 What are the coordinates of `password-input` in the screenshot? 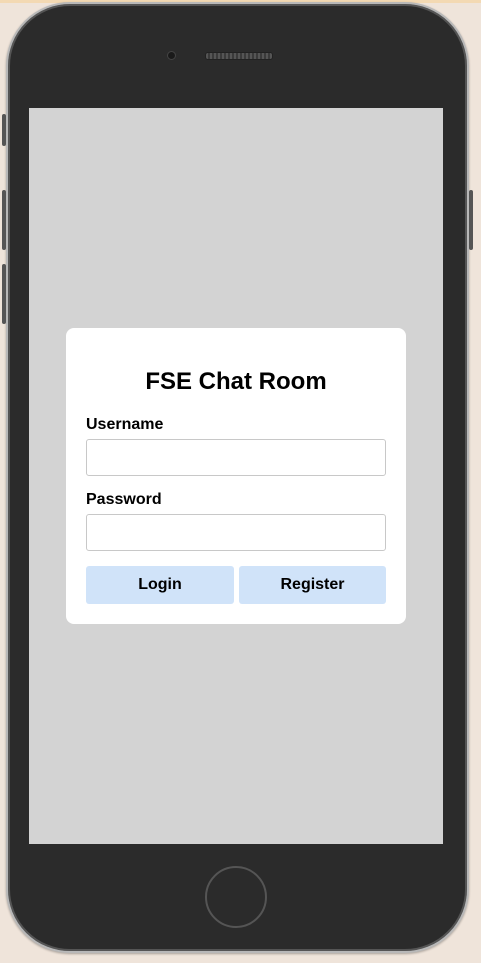 It's located at (236, 532).